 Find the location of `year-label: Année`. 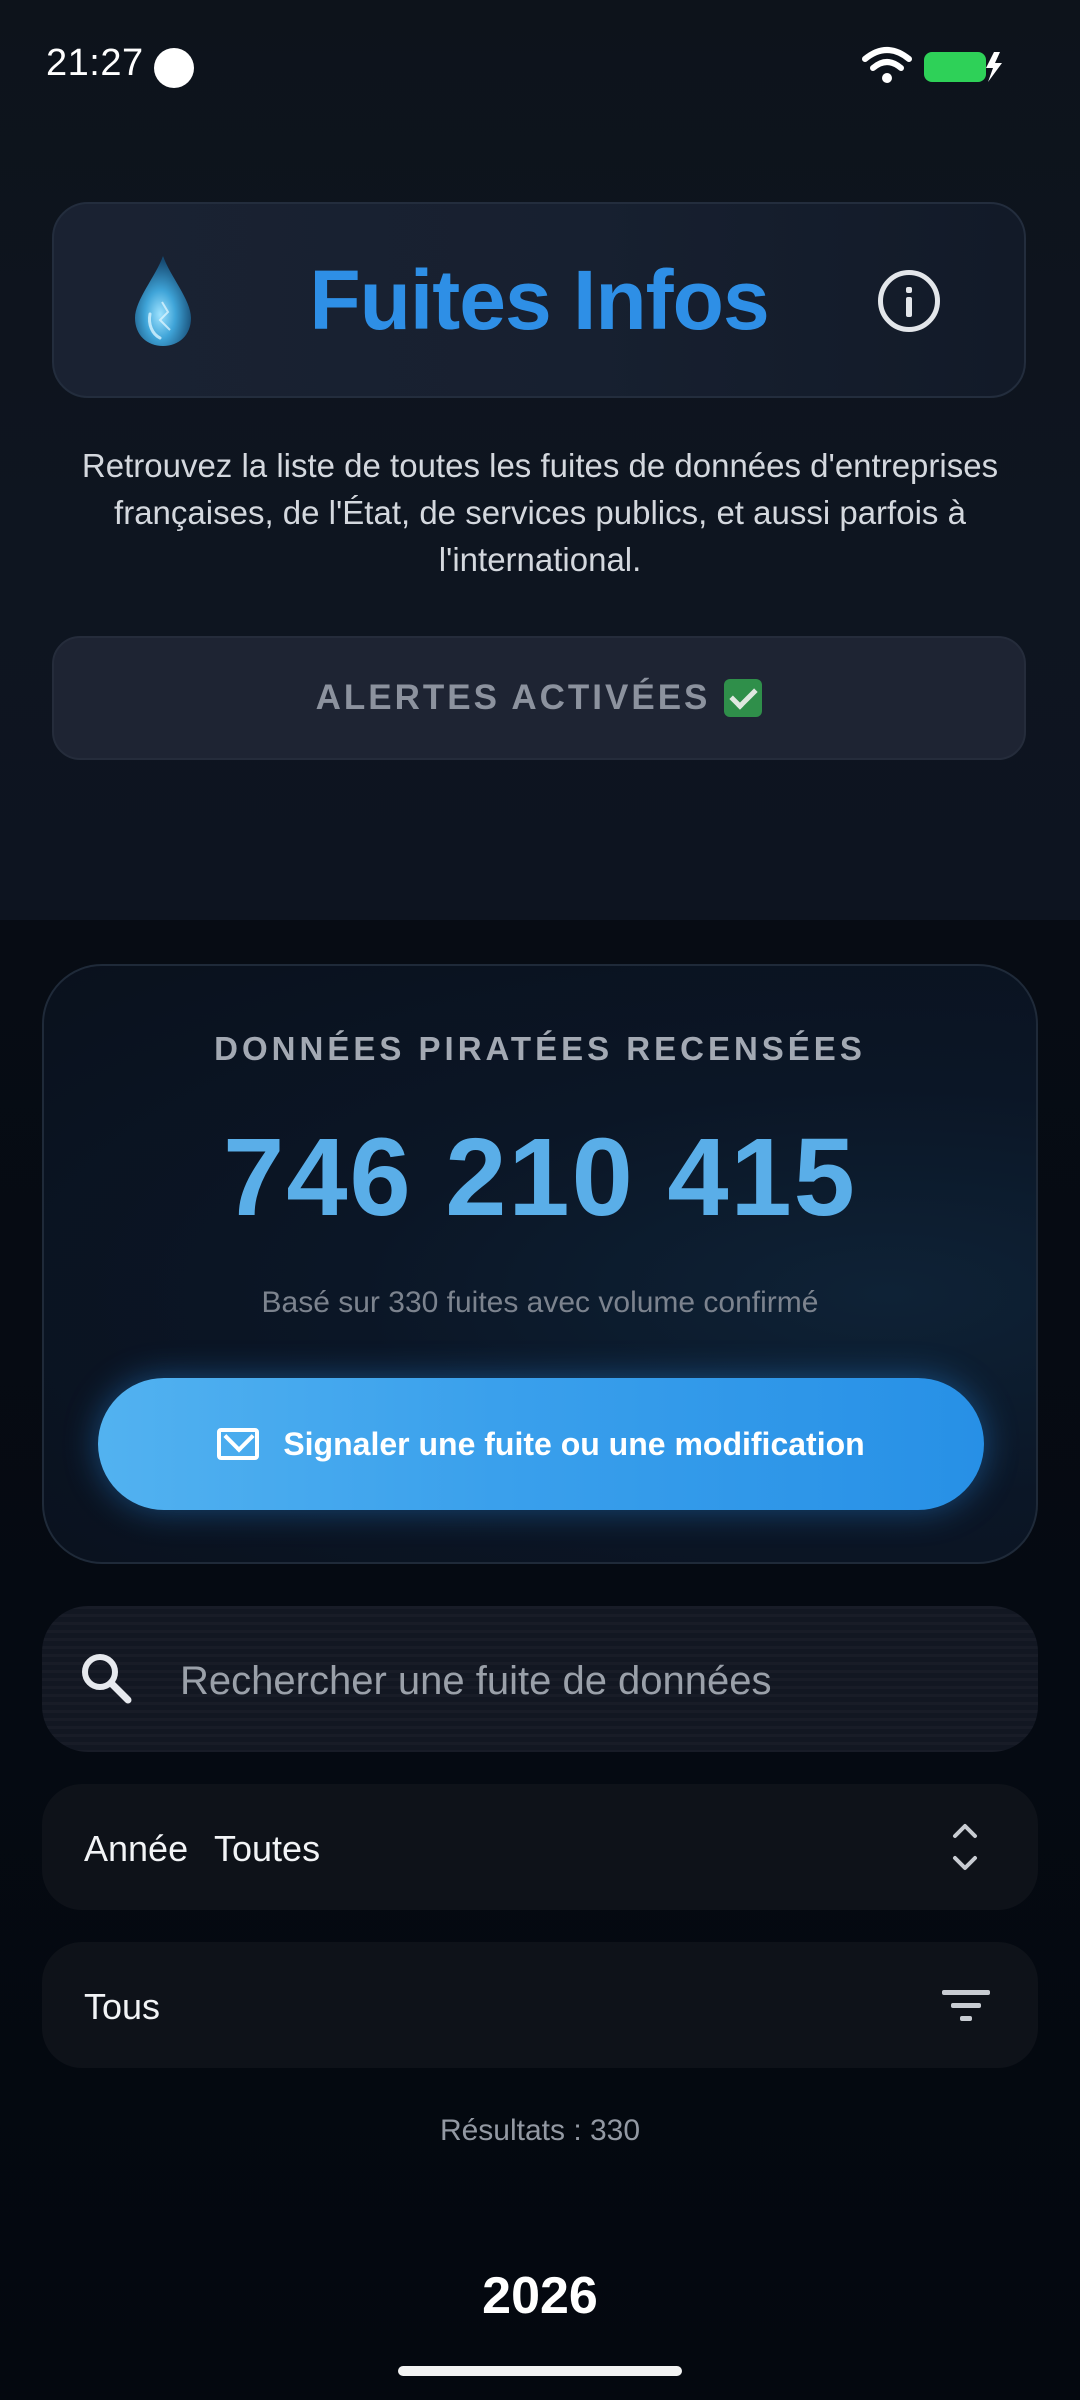

year-label: Année is located at coordinates (136, 1848).